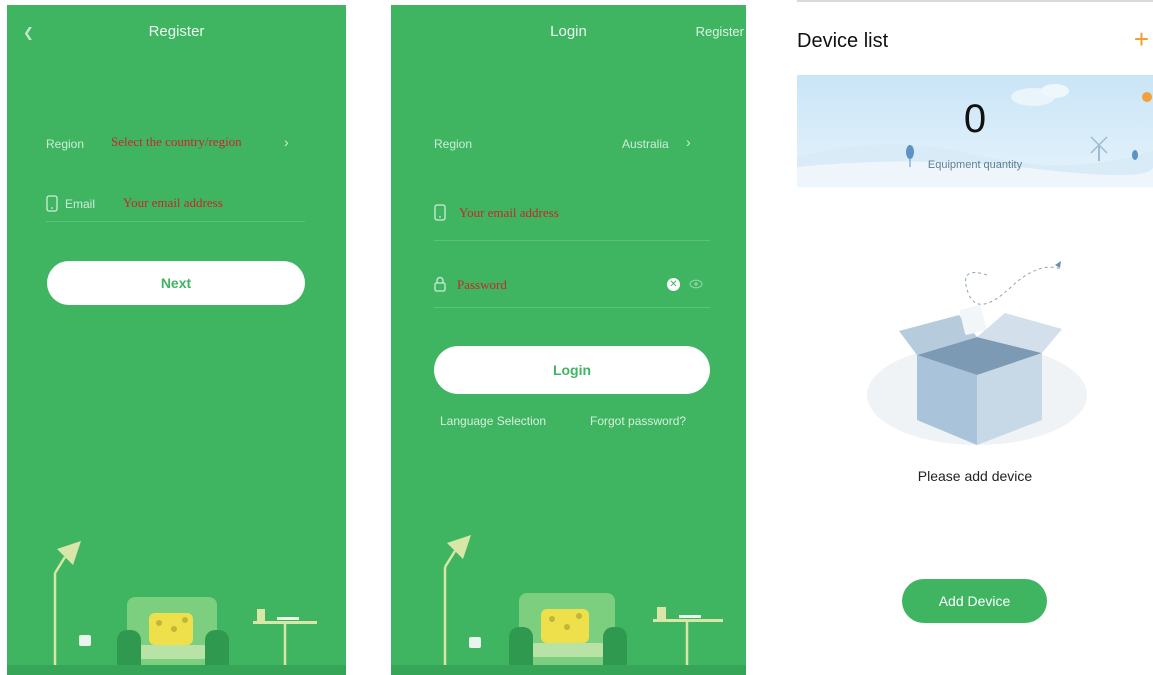 The image size is (1153, 675). Describe the element at coordinates (176, 142) in the screenshot. I see `region-select: Select the country/region` at that location.